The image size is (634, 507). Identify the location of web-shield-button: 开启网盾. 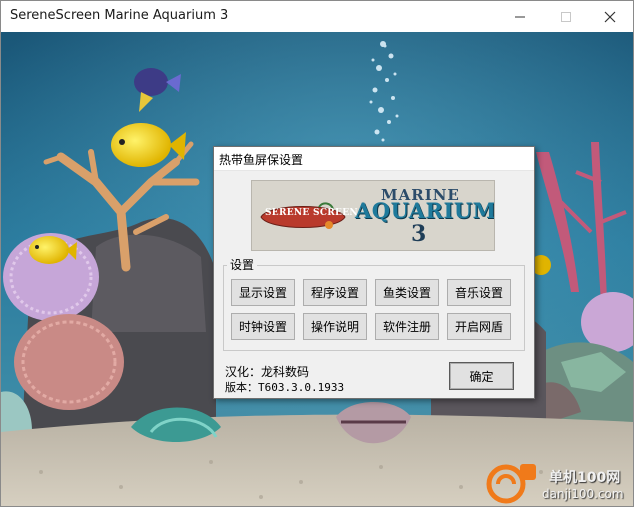
(479, 326).